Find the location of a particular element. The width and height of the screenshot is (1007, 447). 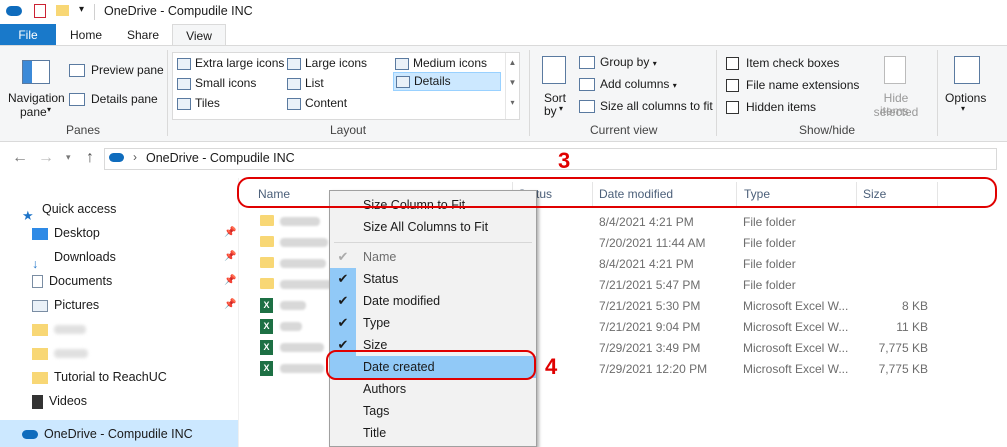

details-pane-button: Details pane is located at coordinates (113, 99).